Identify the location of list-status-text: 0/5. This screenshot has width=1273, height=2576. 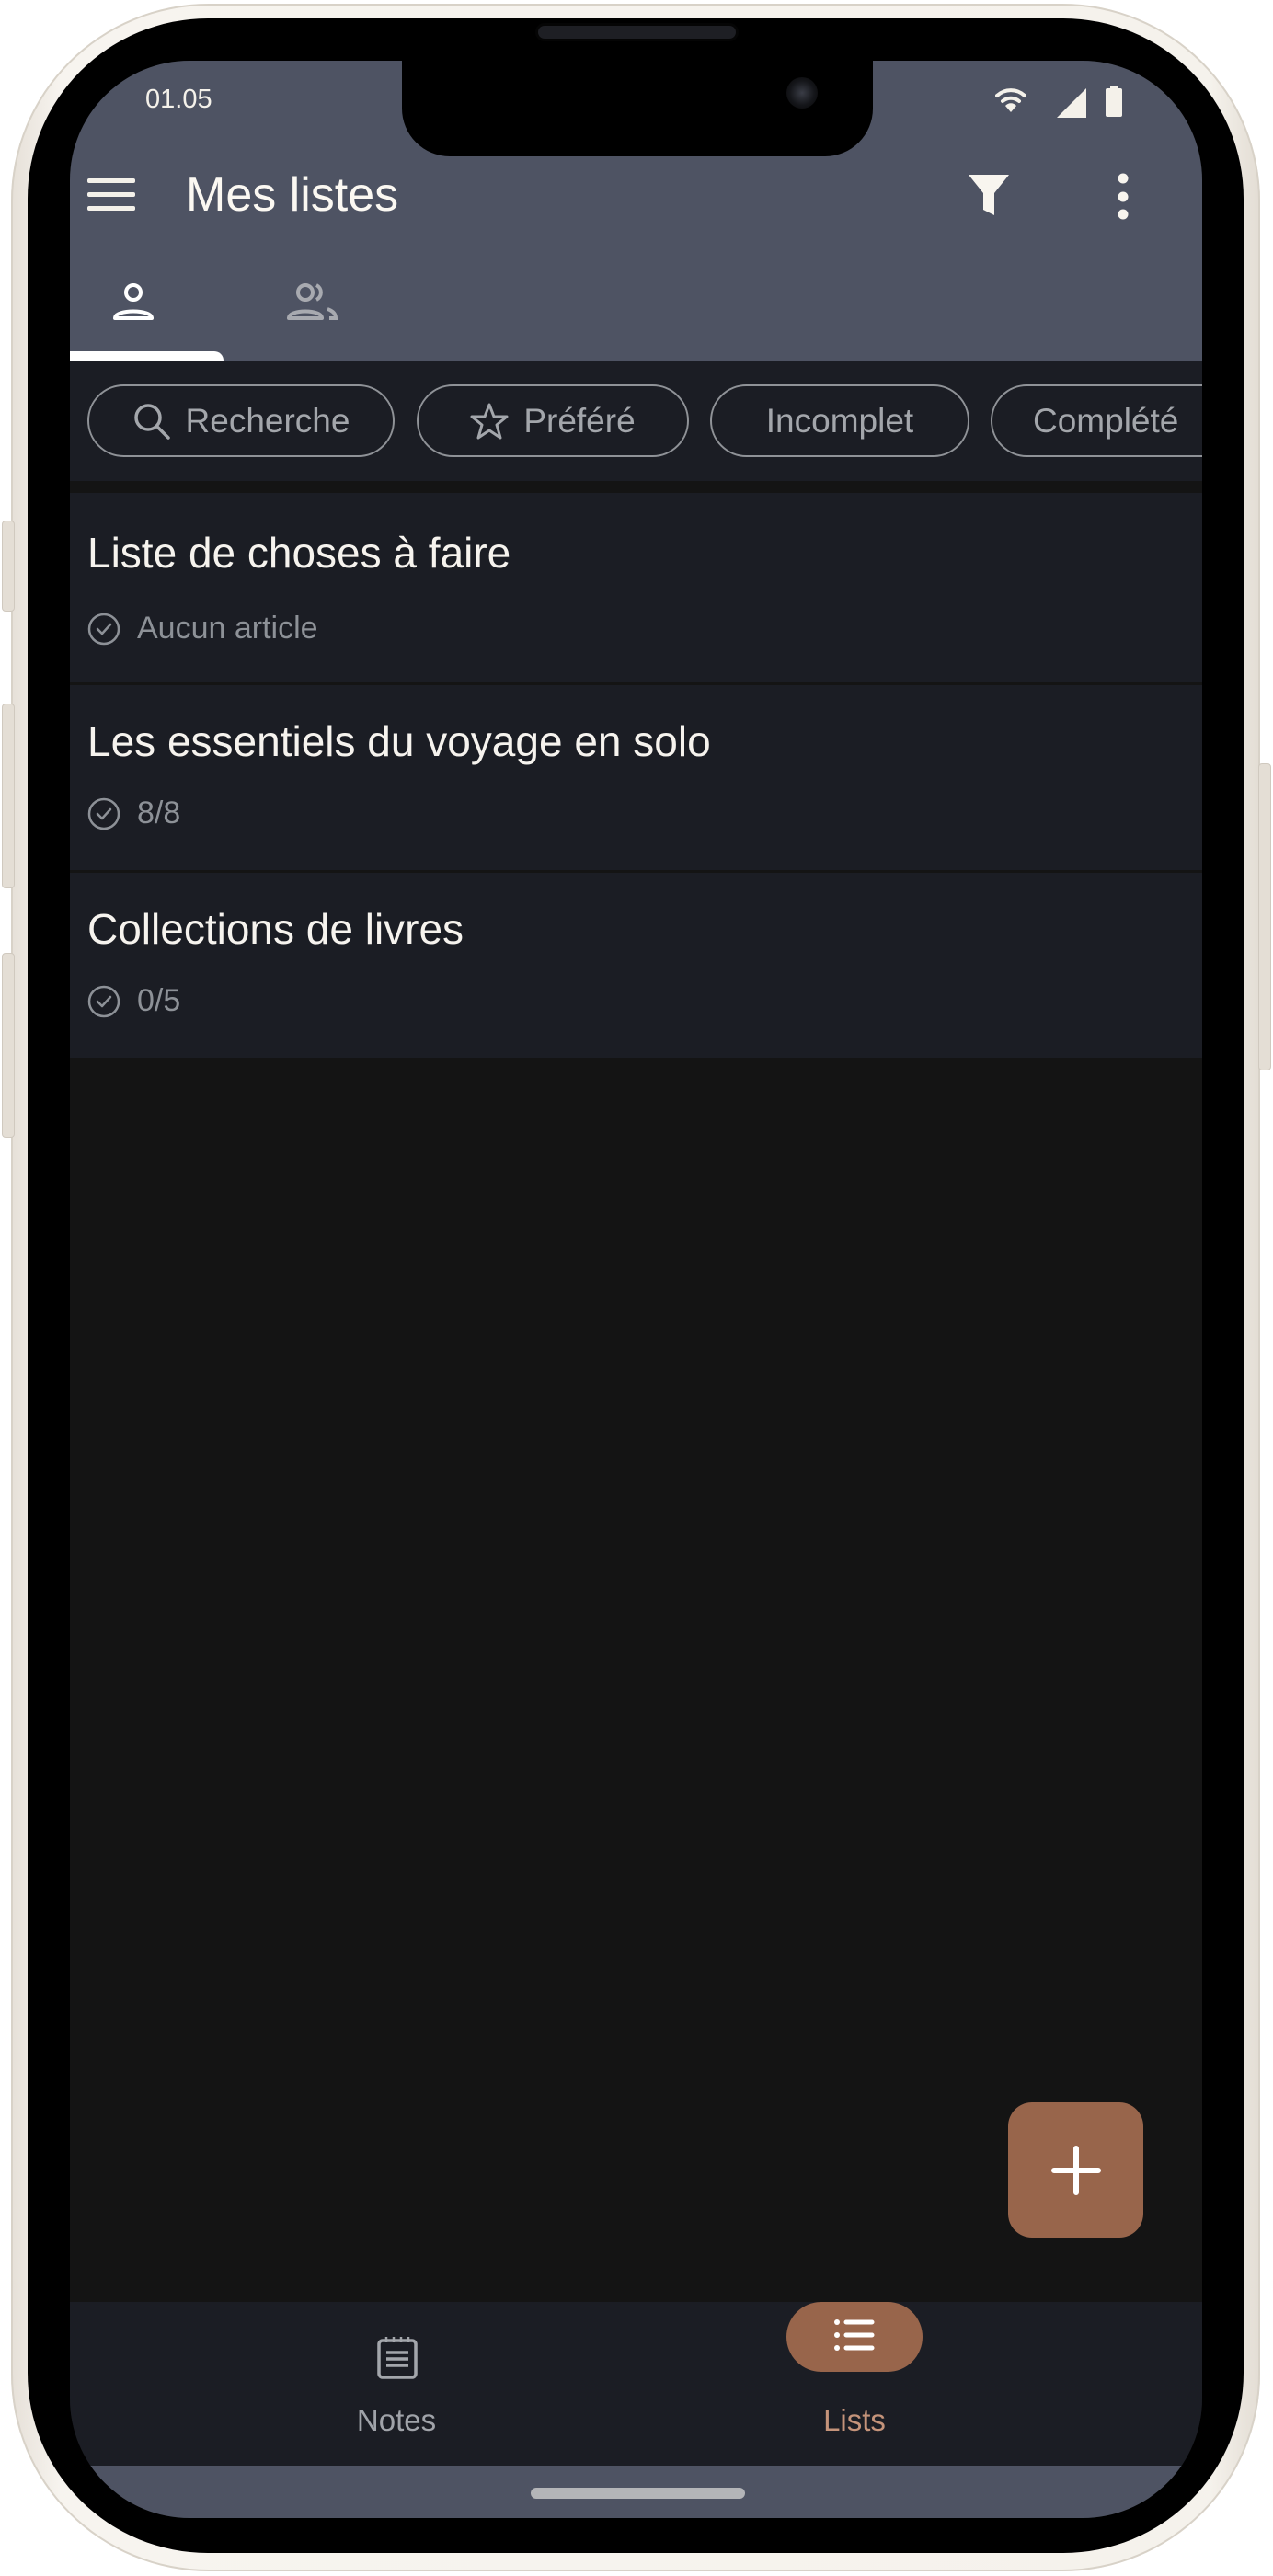
(159, 1000).